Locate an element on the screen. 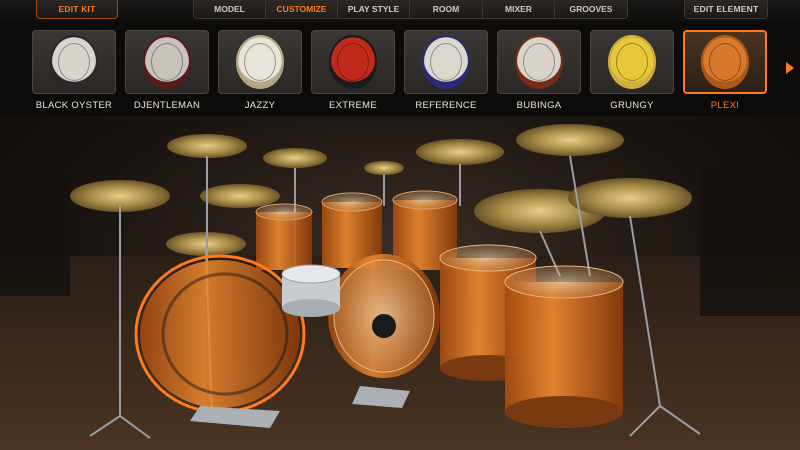 Image resolution: width=800 pixels, height=450 pixels. rack-tom-left is located at coordinates (284, 236).